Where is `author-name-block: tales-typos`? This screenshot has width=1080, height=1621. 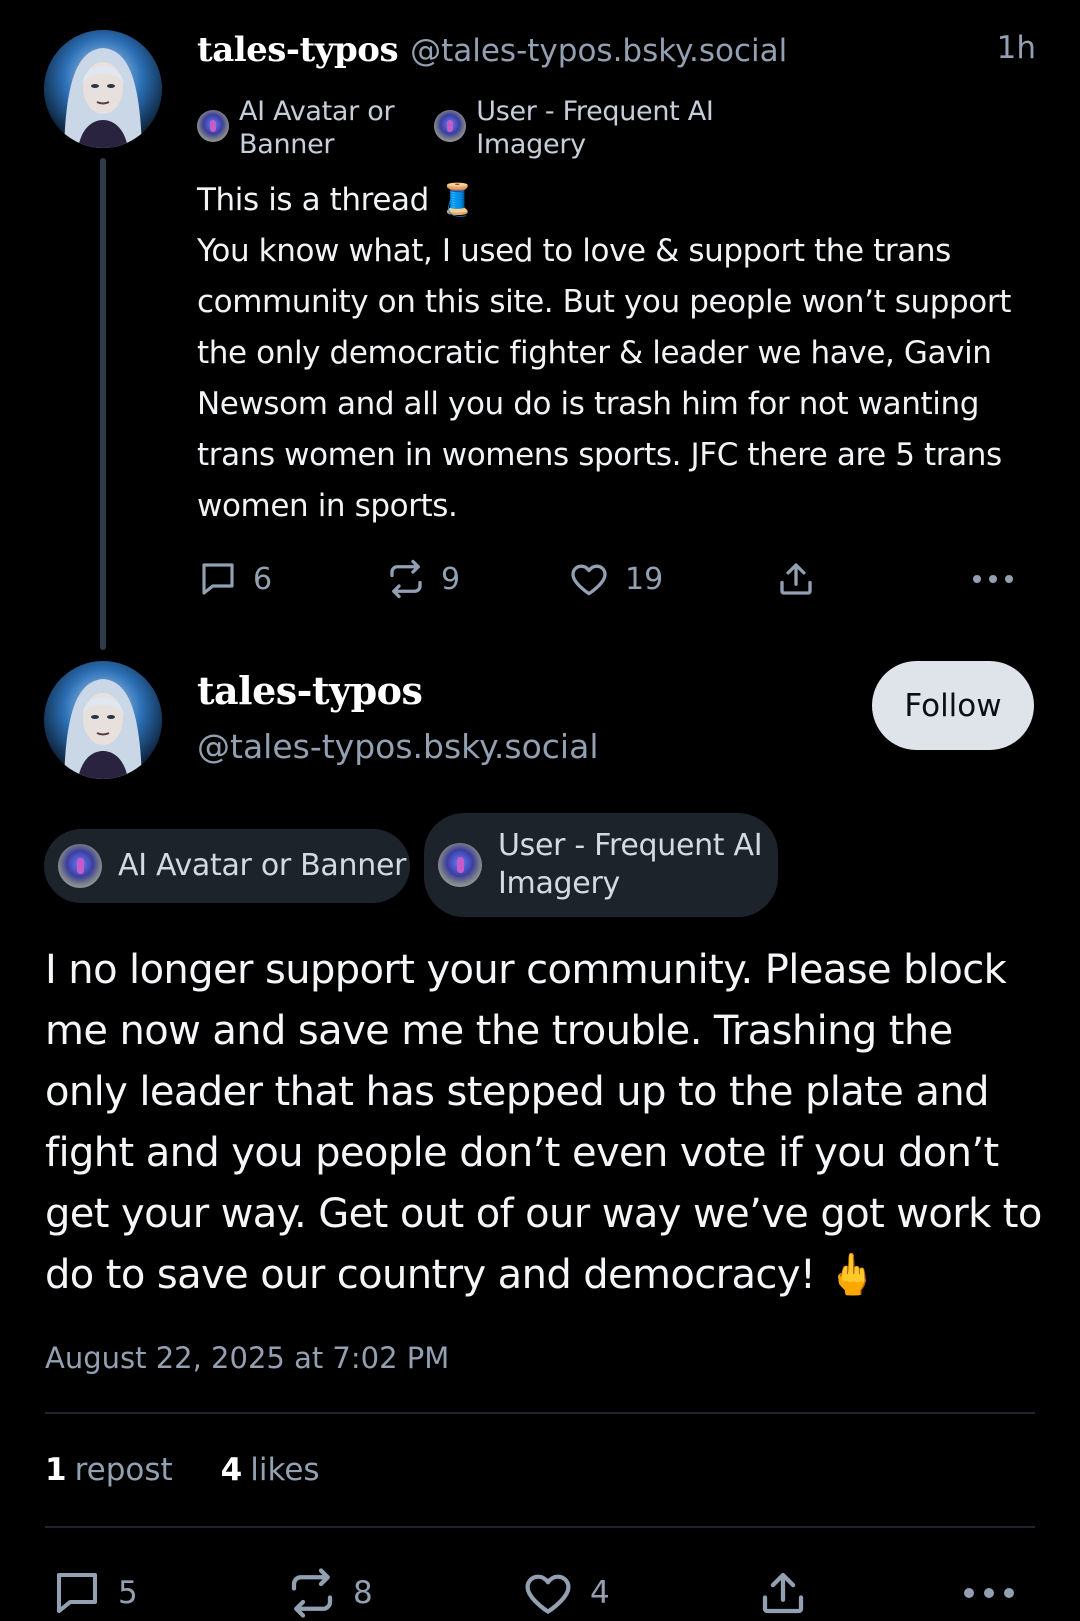 author-name-block: tales-typos is located at coordinates (310, 690).